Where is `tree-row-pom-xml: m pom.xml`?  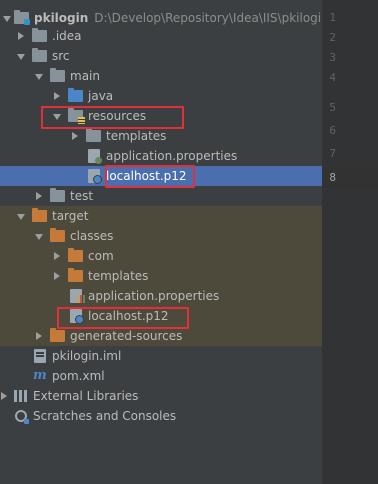
tree-row-pom-xml: m pom.xml is located at coordinates (161, 376).